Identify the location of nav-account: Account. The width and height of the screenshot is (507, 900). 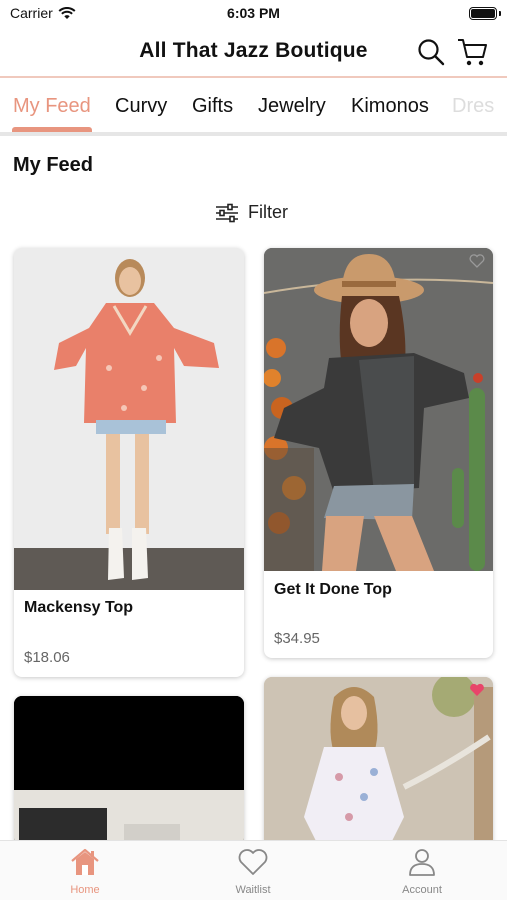
(422, 871).